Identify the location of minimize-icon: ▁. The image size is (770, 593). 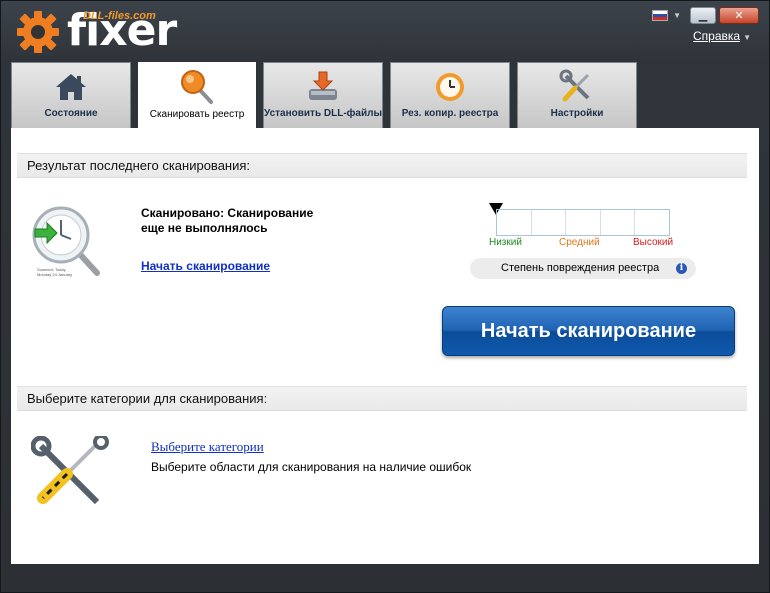
(703, 16).